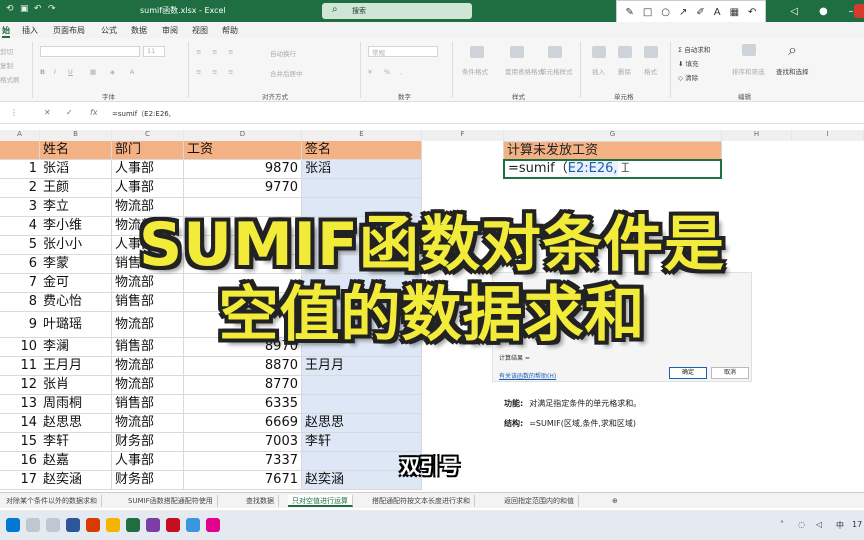 The width and height of the screenshot is (864, 540). What do you see at coordinates (109, 30) in the screenshot?
I see `tab-formulas: 公式` at bounding box center [109, 30].